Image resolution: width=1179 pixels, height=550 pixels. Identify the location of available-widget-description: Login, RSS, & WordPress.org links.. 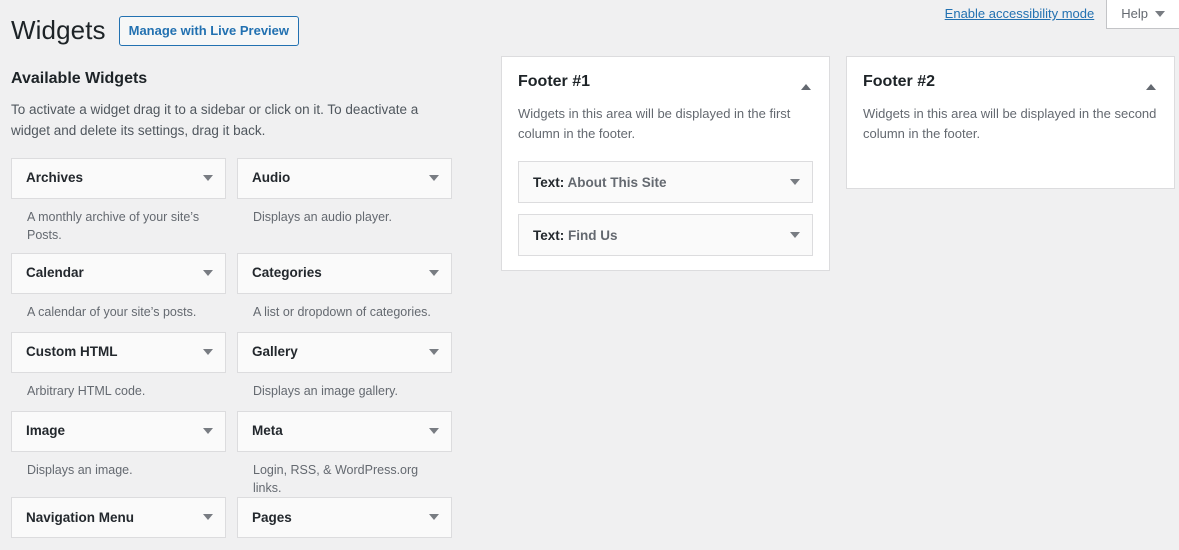
(336, 479).